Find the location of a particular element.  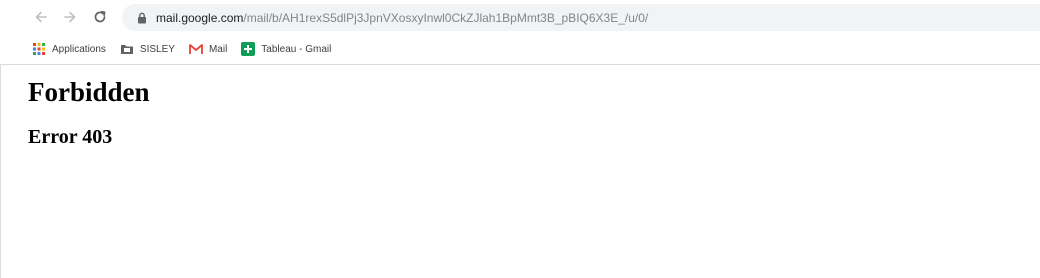

bookmark-label: SISLEY is located at coordinates (157, 49).